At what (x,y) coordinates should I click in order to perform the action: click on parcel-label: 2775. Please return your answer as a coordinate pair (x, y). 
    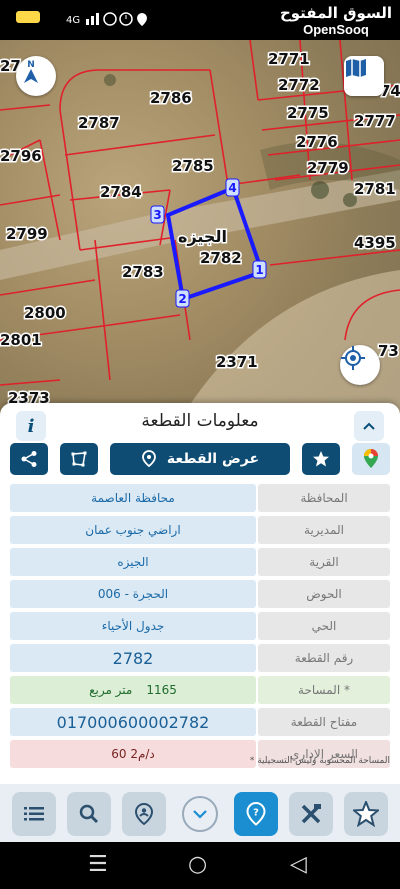
    Looking at the image, I should click on (308, 113).